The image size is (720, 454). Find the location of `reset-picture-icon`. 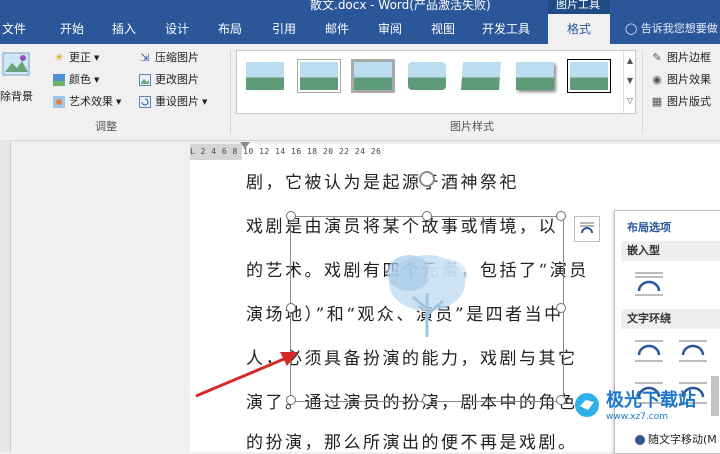

reset-picture-icon is located at coordinates (145, 102).